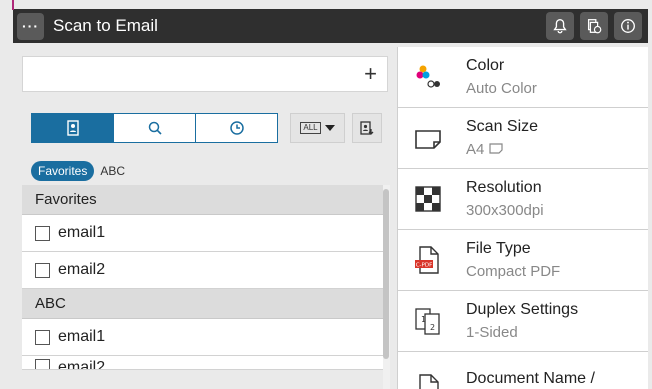 The width and height of the screenshot is (652, 389). I want to click on register-address-icon, so click(367, 128).